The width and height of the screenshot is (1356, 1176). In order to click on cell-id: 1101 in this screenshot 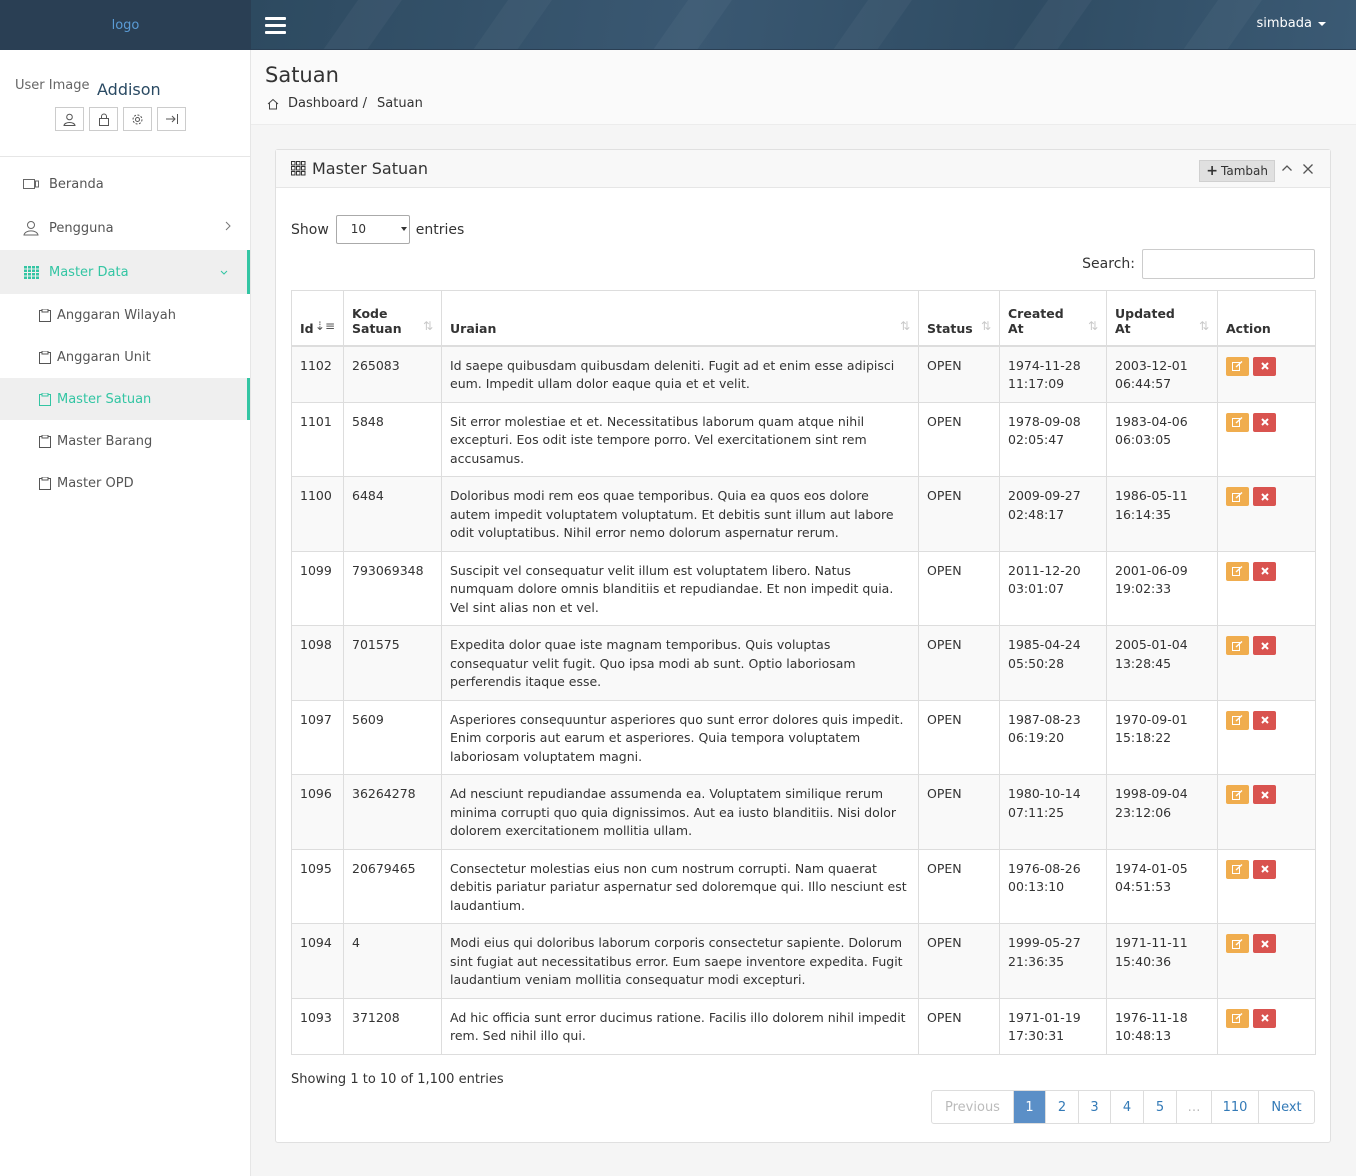, I will do `click(317, 439)`.